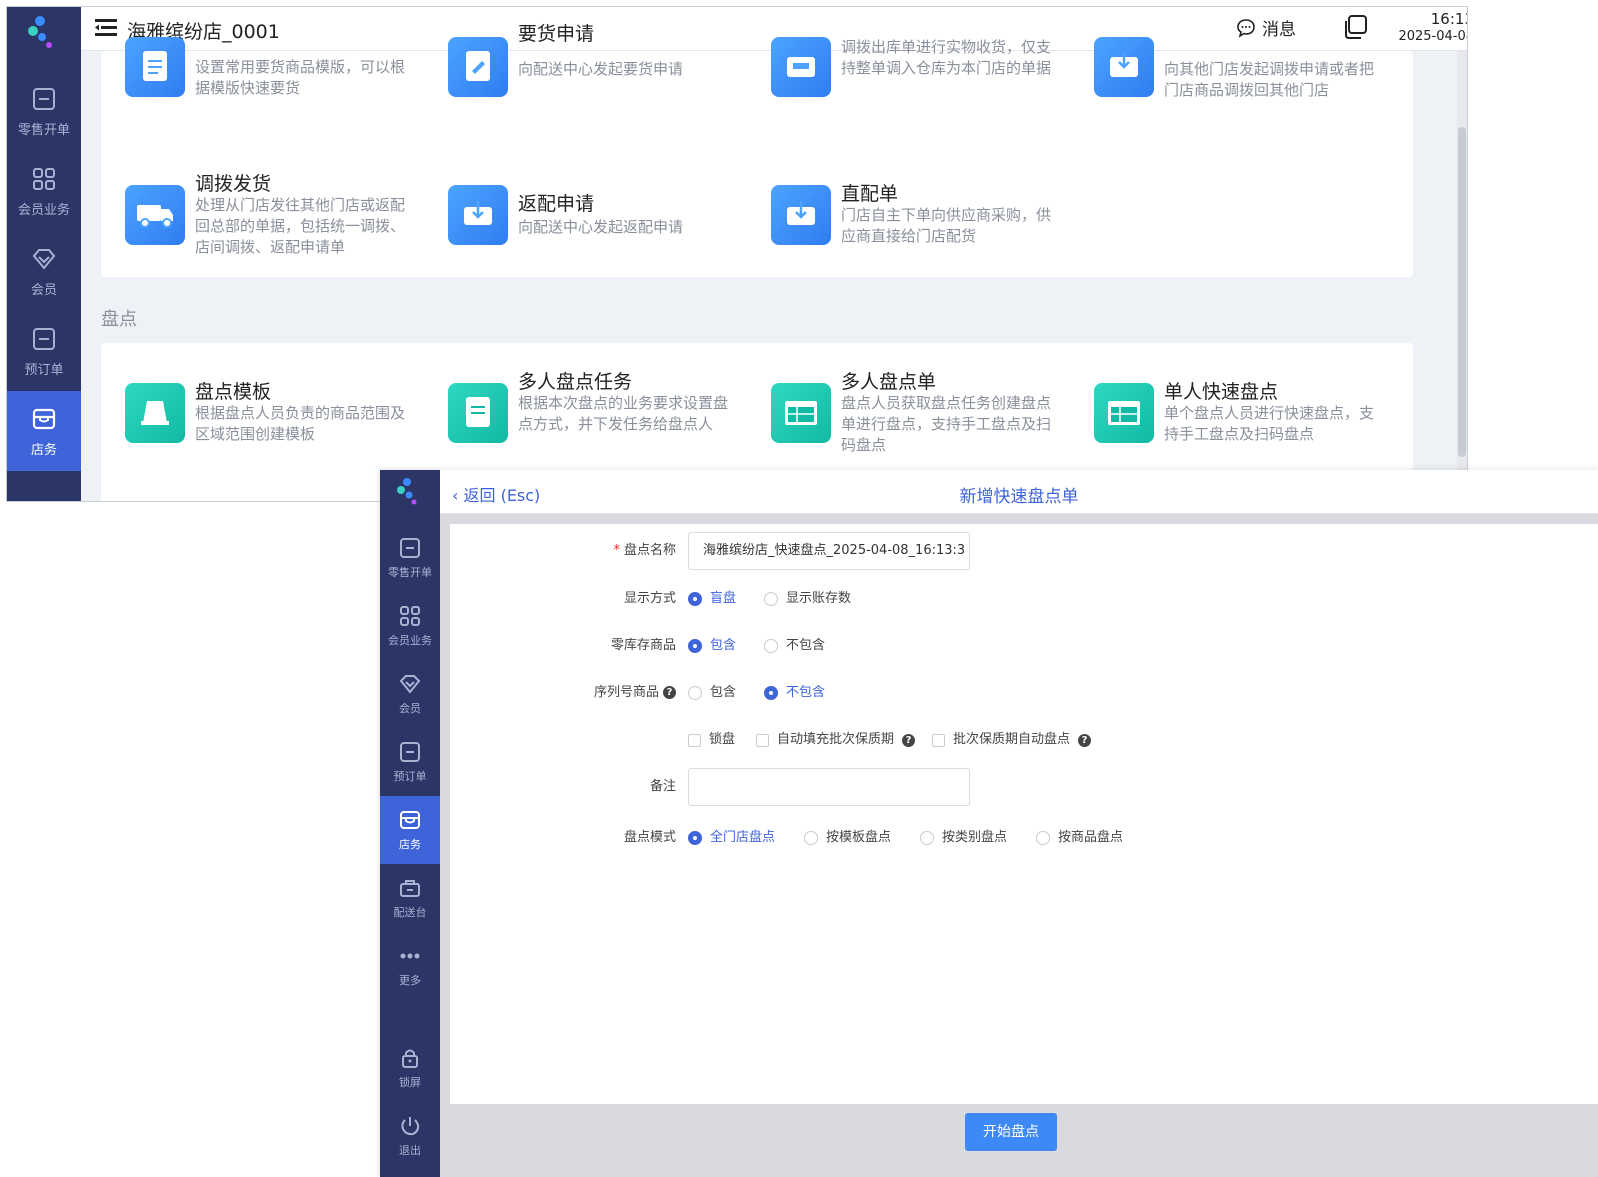 The image size is (1598, 1177). I want to click on nav-label: 预订单, so click(44, 370).